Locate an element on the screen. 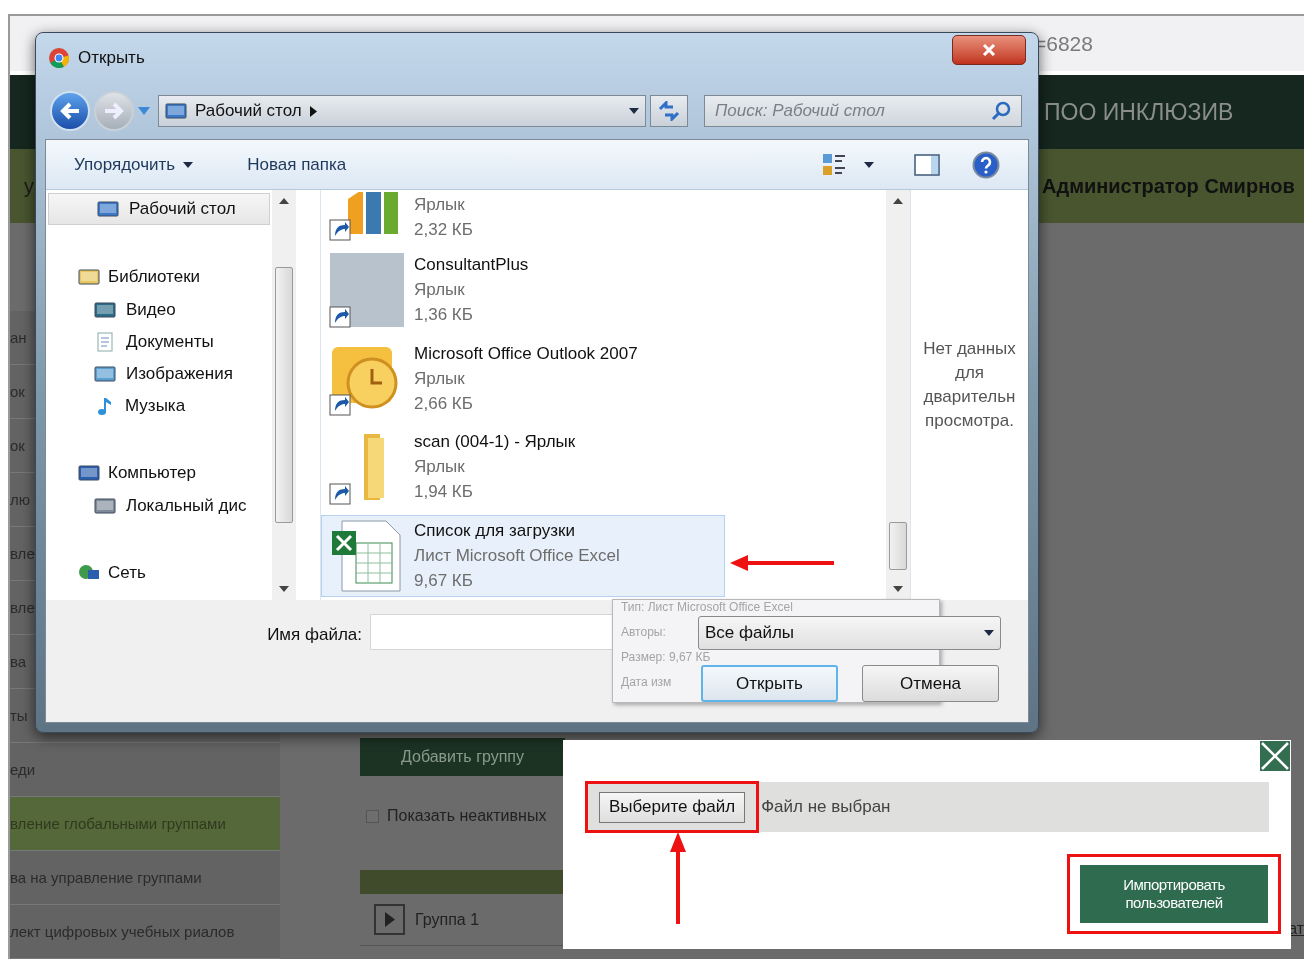 Image resolution: width=1304 pixels, height=965 pixels. nav-tree-item: Компьютер is located at coordinates (159, 473).